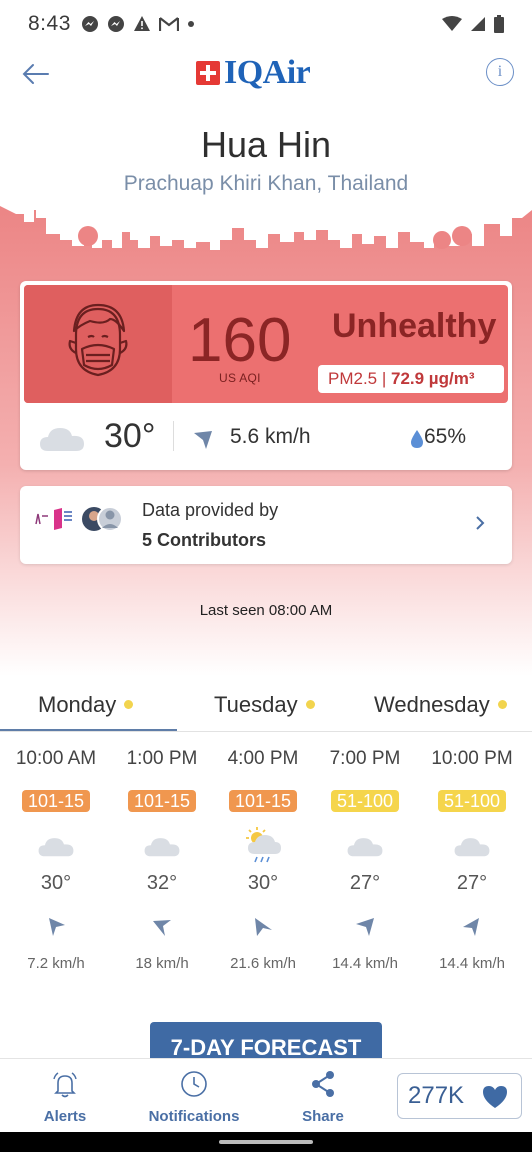 Image resolution: width=532 pixels, height=1152 pixels. I want to click on contributor-avatars, so click(89, 519).